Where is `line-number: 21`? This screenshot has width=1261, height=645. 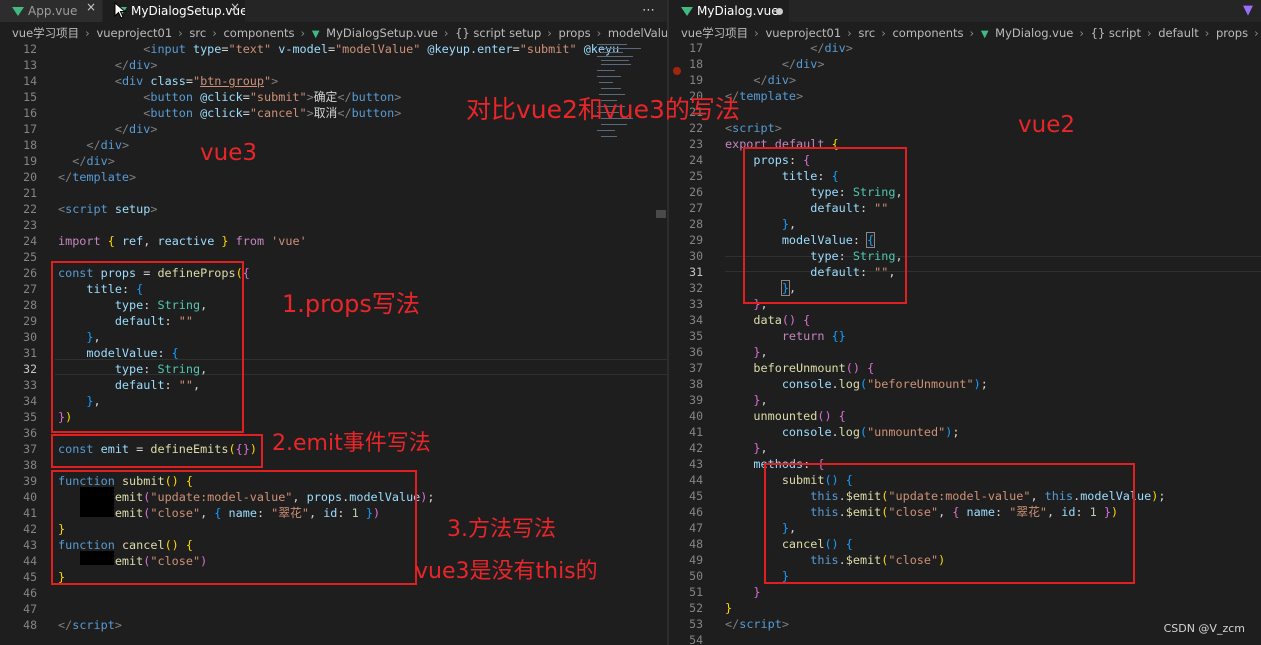 line-number: 21 is located at coordinates (30, 193).